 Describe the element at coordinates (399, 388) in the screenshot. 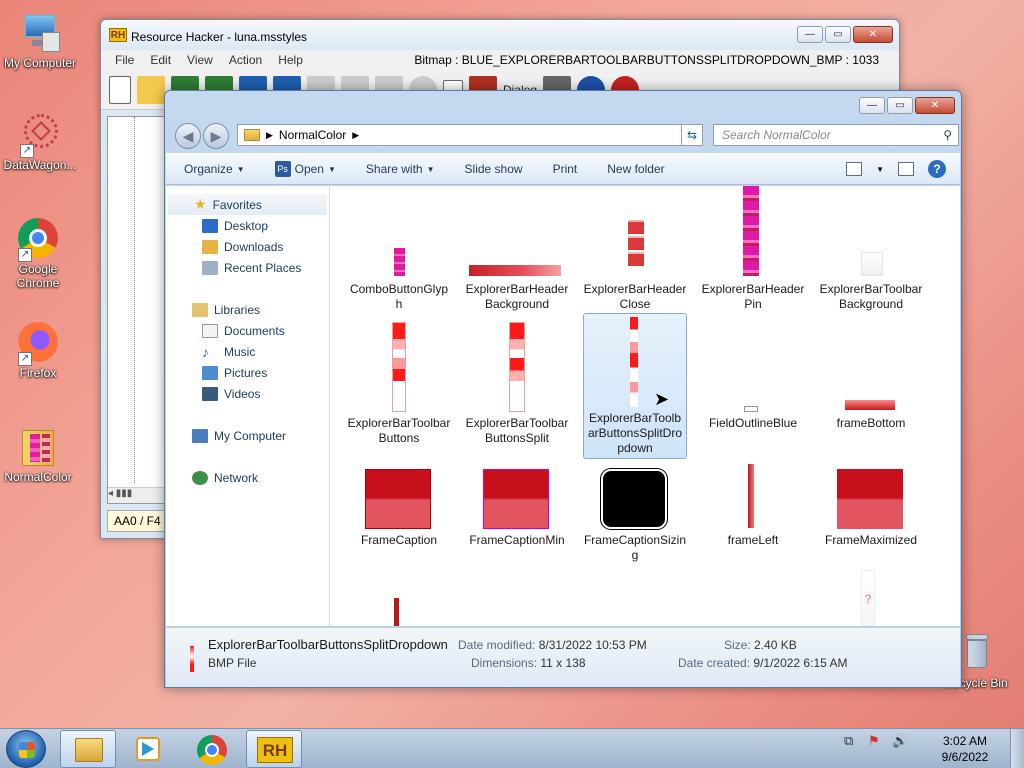

I see `file-item: ExplorerBarToolbarButtons` at that location.